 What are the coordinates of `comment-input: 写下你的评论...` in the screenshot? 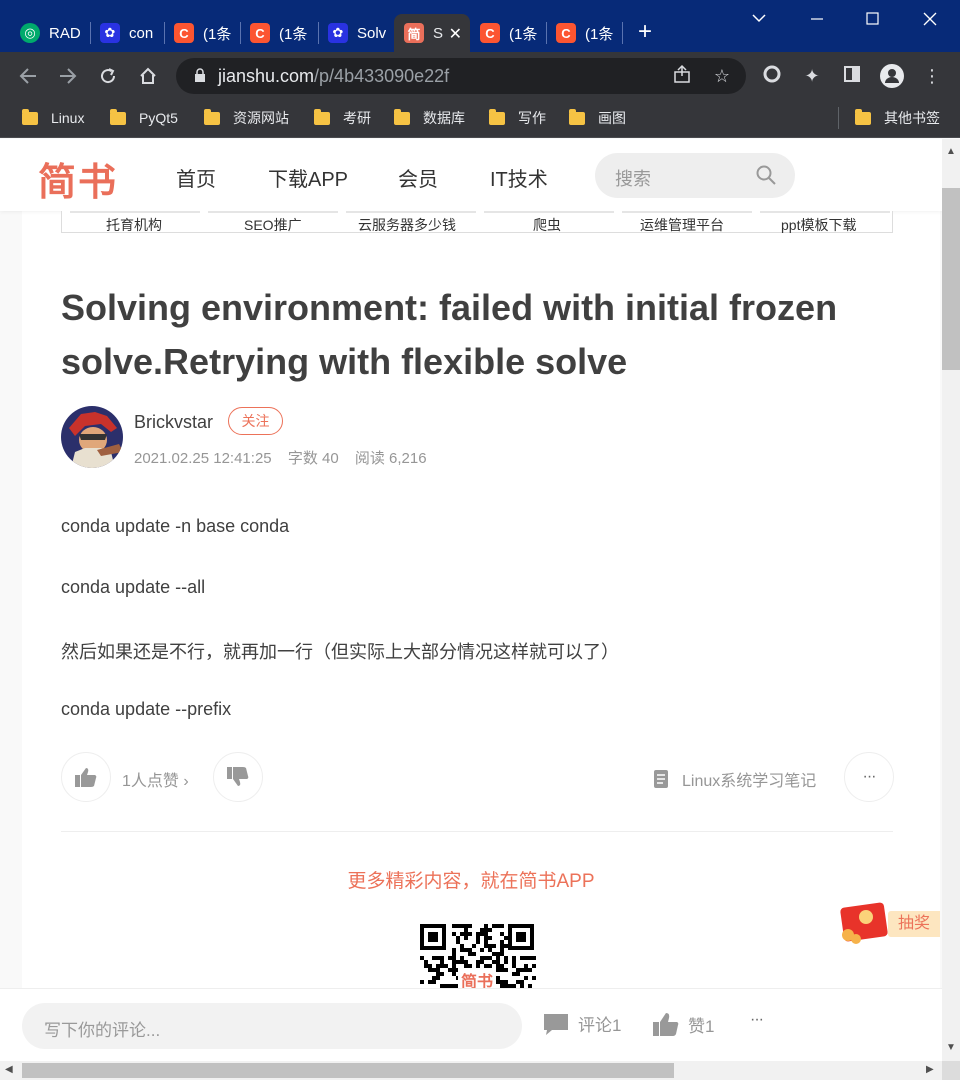 It's located at (272, 1026).